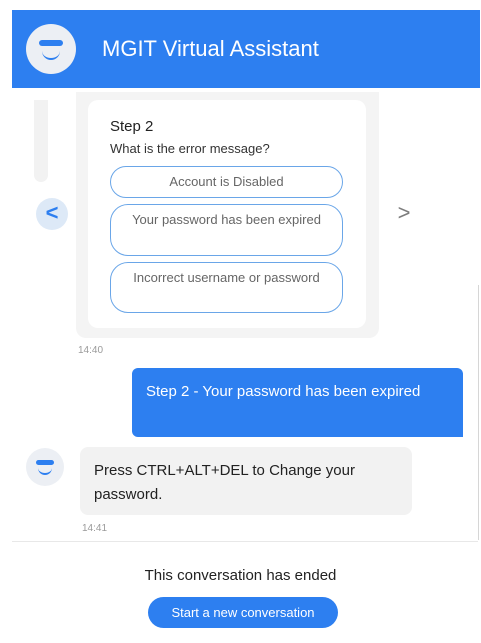  I want to click on chat-title: MGIT Virtual Assistant, so click(210, 48).